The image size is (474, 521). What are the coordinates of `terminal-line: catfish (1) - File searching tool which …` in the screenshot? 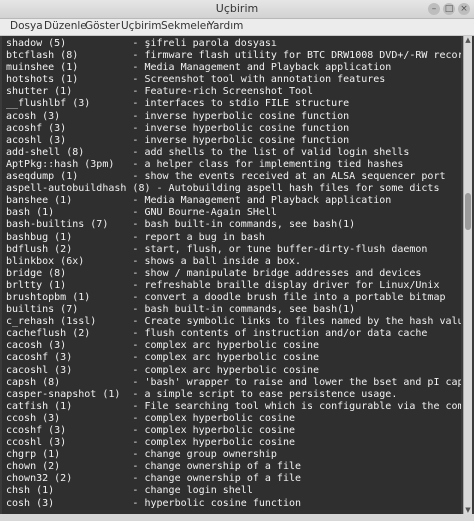 It's located at (233, 406).